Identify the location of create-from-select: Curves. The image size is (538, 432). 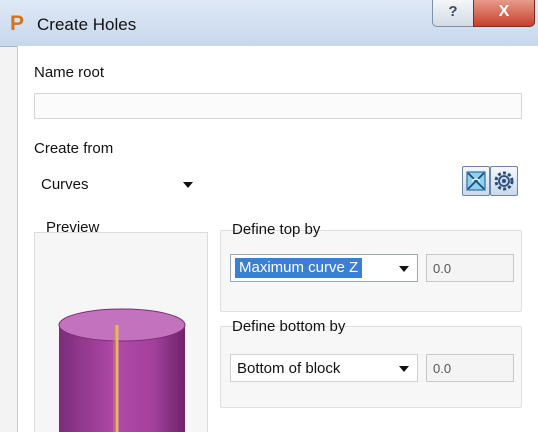
(118, 184).